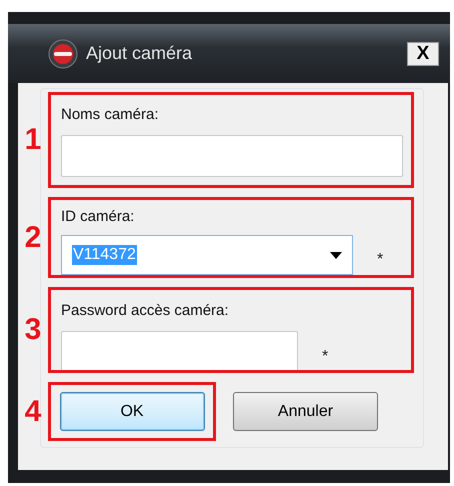 The width and height of the screenshot is (454, 486). I want to click on field-label: ID caméra:, so click(98, 216).